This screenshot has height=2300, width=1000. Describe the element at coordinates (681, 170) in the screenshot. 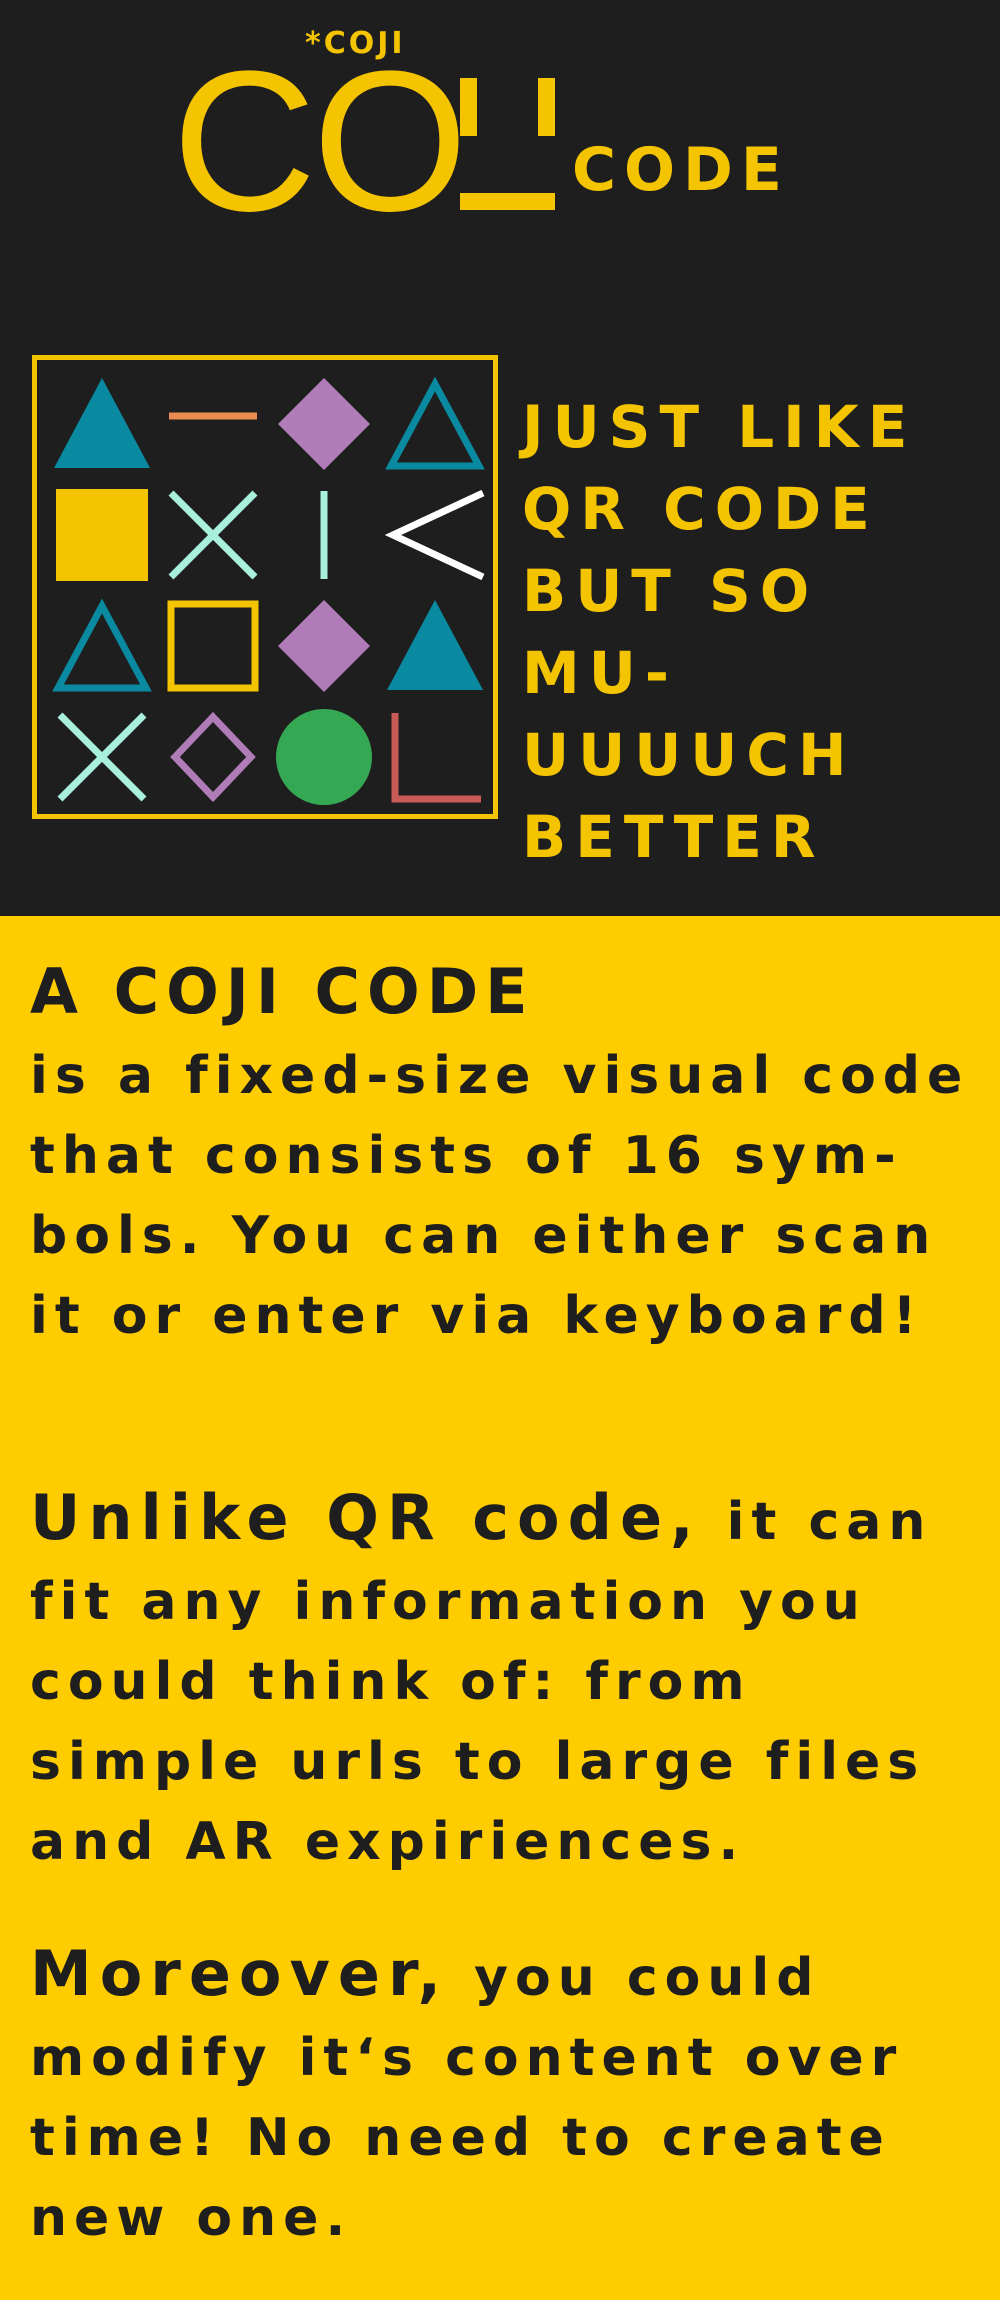

I see `logo-code-text: CODE` at that location.